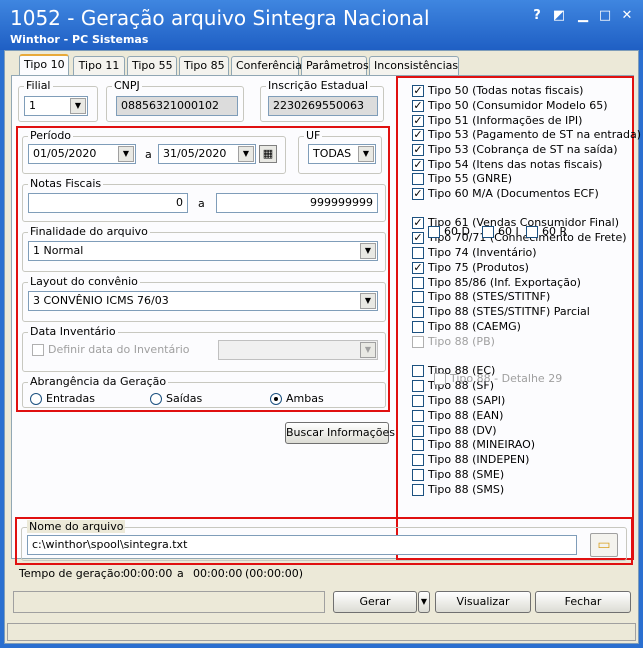 Image resolution: width=643 pixels, height=648 pixels. Describe the element at coordinates (195, 153) in the screenshot. I see `periodo-end-value: 31/05/2020` at that location.